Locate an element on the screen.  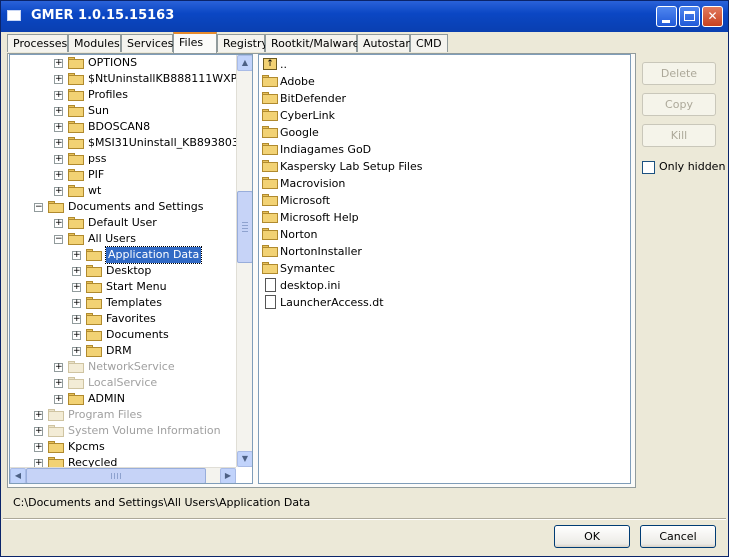
tree-node: + PIF is located at coordinates (123, 175).